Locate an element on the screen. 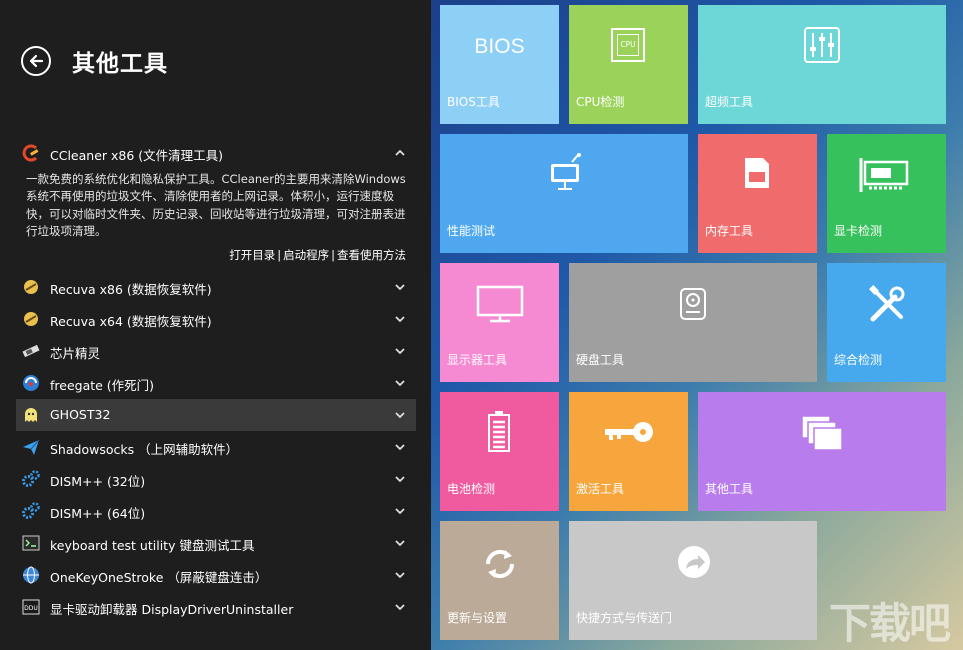  cpu-icon: CPU is located at coordinates (628, 45).